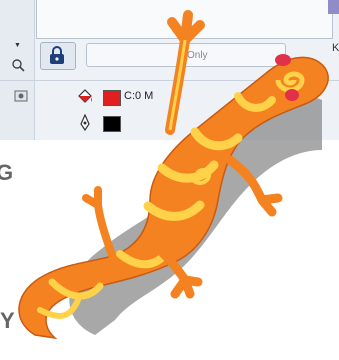 Image resolution: width=339 pixels, height=360 pixels. What do you see at coordinates (333, 7) in the screenshot?
I see `purple-tab` at bounding box center [333, 7].